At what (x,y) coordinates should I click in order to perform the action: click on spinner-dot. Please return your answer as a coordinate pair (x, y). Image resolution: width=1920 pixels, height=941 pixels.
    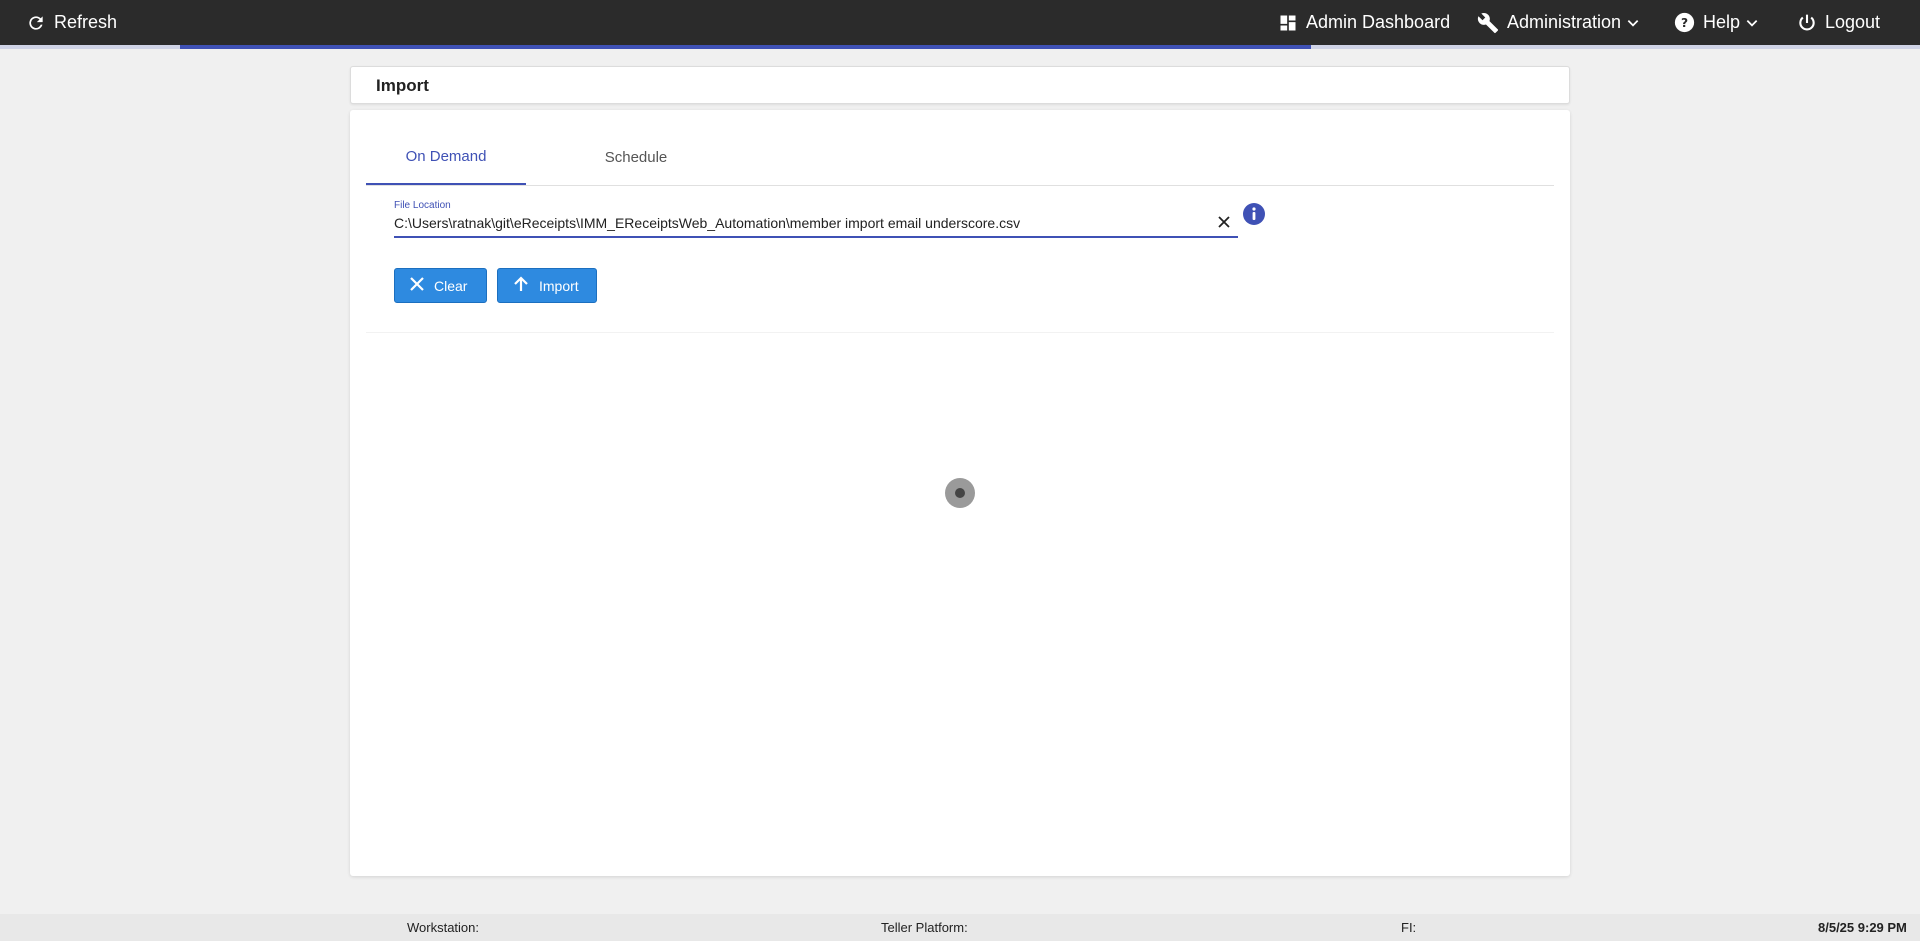
    Looking at the image, I should click on (960, 493).